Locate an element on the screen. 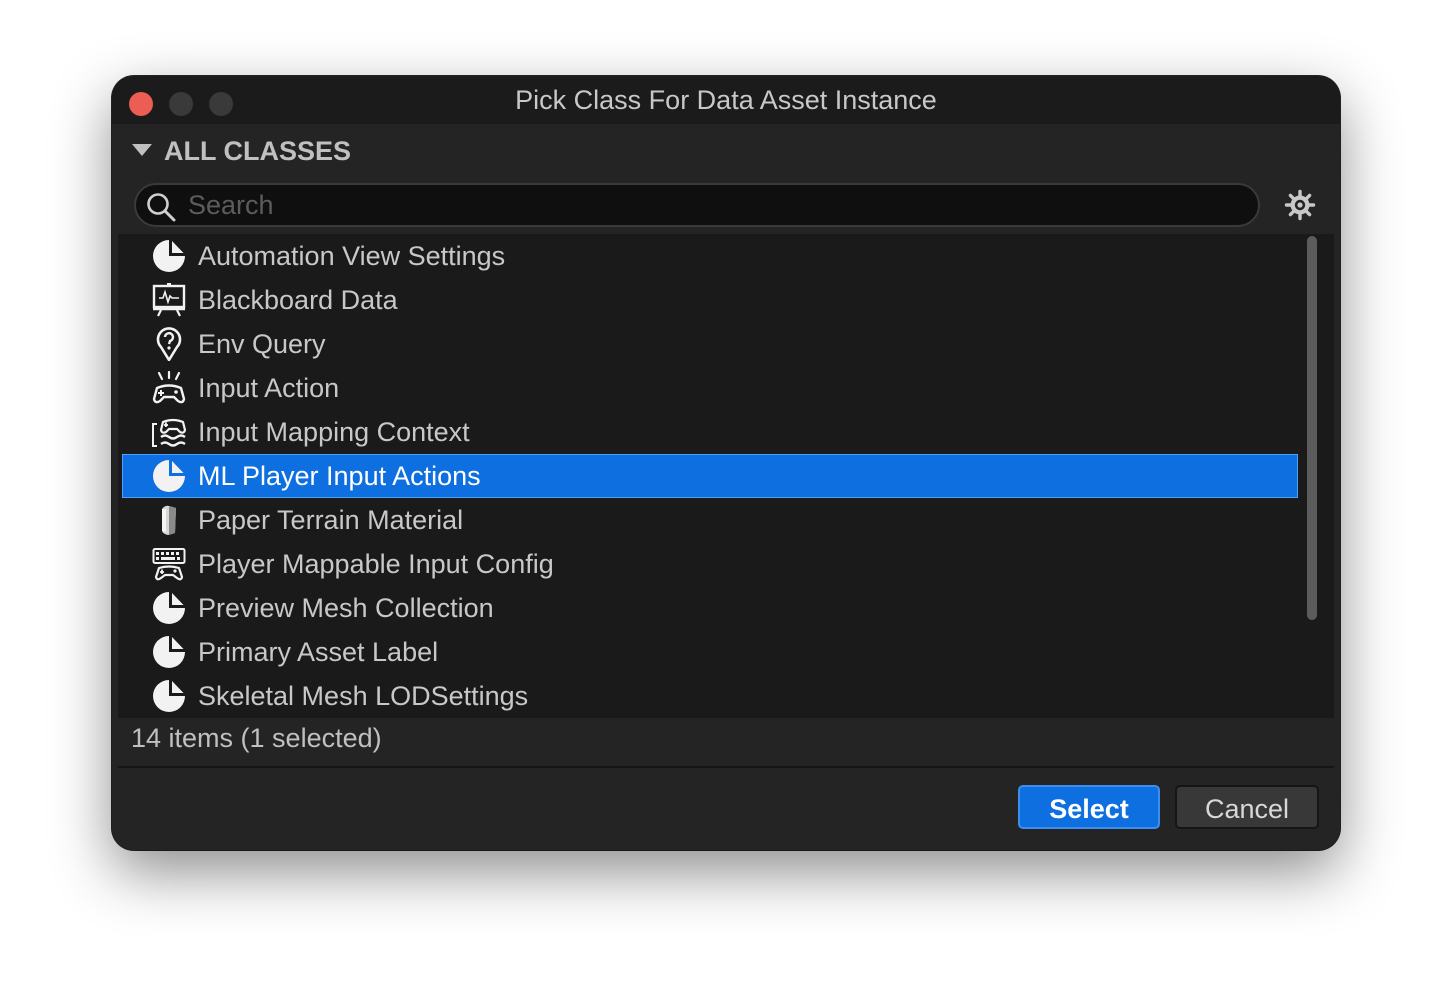 The image size is (1452, 998). list-item-selected: ML Player Input Actions is located at coordinates (710, 476).